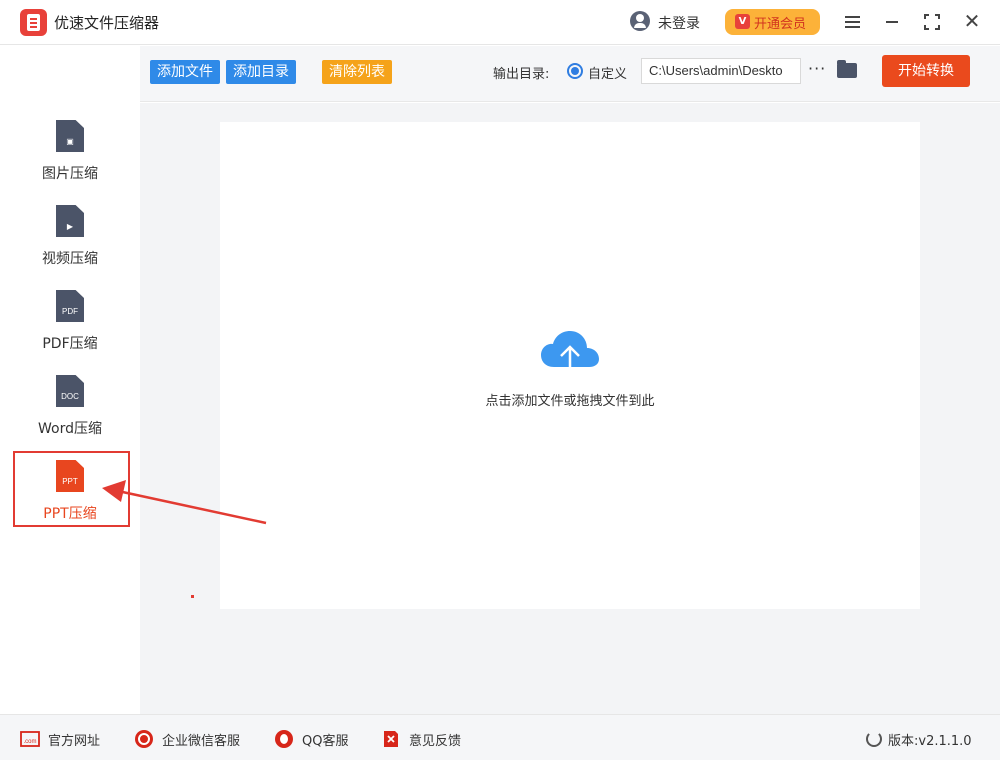 The height and width of the screenshot is (760, 1000). What do you see at coordinates (853, 22) in the screenshot?
I see `menu-icon` at bounding box center [853, 22].